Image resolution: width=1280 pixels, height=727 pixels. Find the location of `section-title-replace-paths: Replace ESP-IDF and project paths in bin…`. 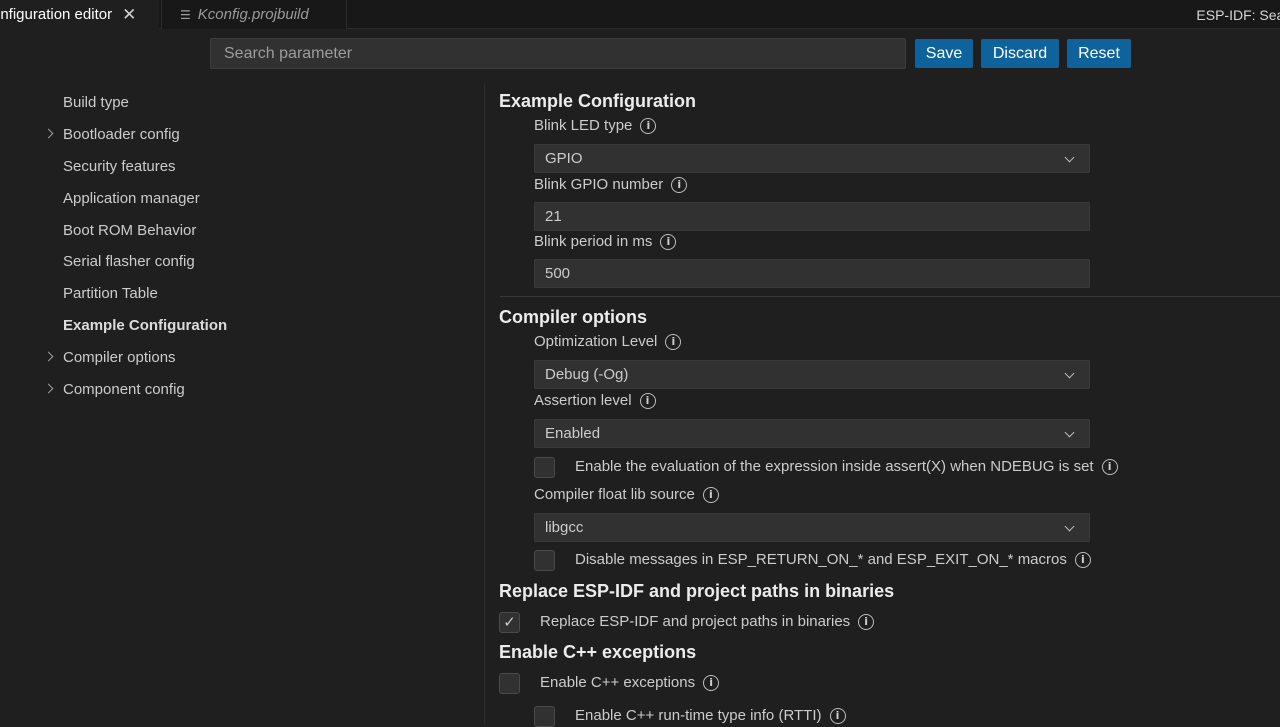

section-title-replace-paths: Replace ESP-IDF and project paths in bin… is located at coordinates (697, 591).